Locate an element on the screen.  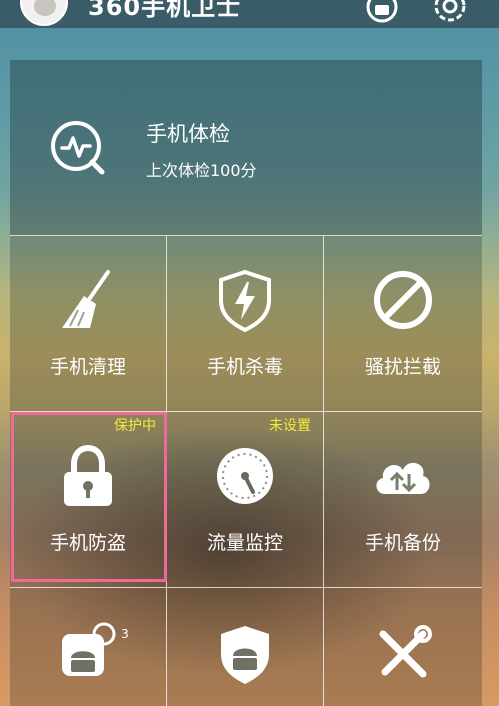
tile-phone-cleanup: 手机清理 is located at coordinates (88, 324).